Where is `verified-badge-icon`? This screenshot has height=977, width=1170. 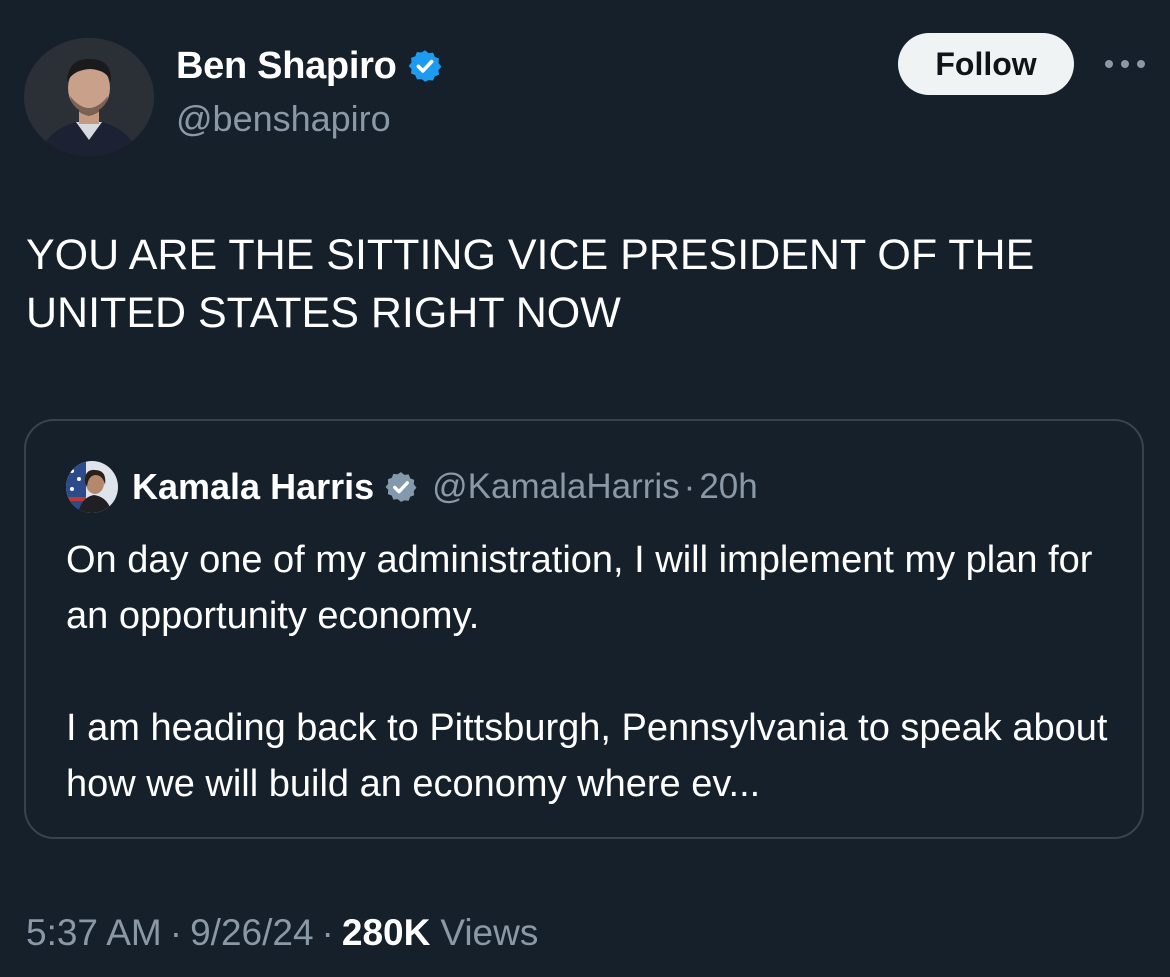
verified-badge-icon is located at coordinates (425, 66).